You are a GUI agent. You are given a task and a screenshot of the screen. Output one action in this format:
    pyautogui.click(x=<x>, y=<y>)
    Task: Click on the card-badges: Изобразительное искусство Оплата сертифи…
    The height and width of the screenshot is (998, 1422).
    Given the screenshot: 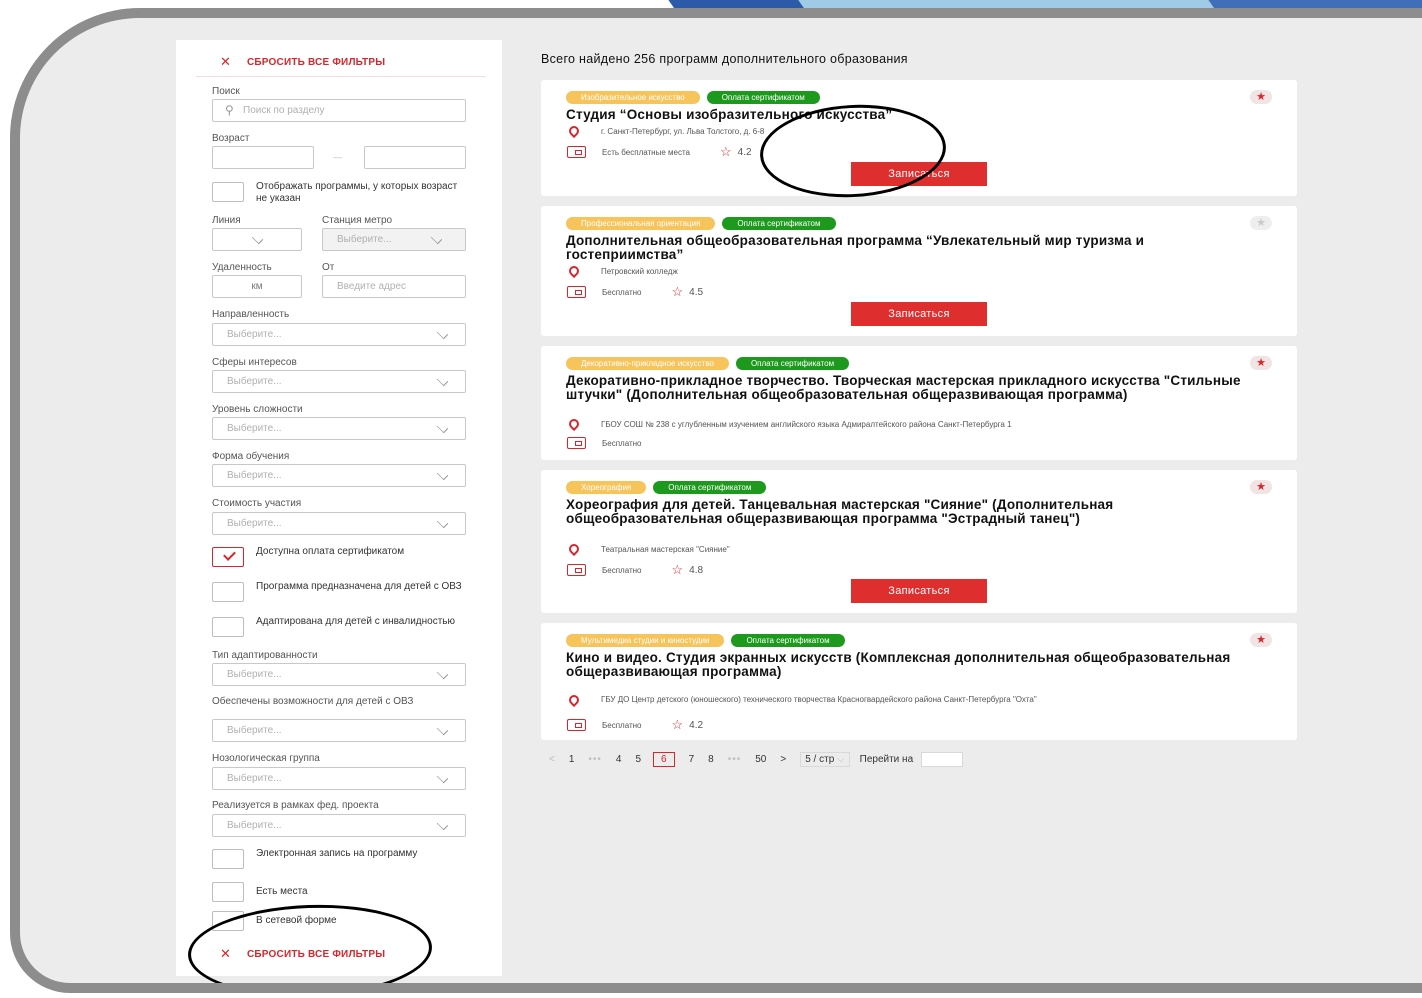 What is the action you would take?
    pyautogui.click(x=693, y=97)
    